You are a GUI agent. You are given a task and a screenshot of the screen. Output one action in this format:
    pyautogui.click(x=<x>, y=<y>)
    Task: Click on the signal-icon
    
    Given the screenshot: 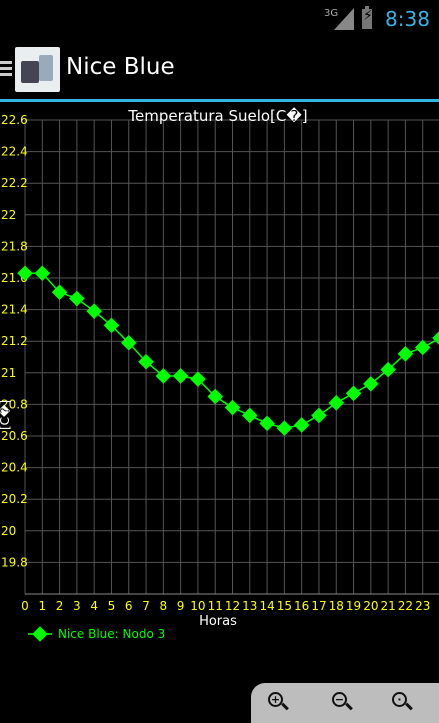 What is the action you would take?
    pyautogui.click(x=344, y=19)
    